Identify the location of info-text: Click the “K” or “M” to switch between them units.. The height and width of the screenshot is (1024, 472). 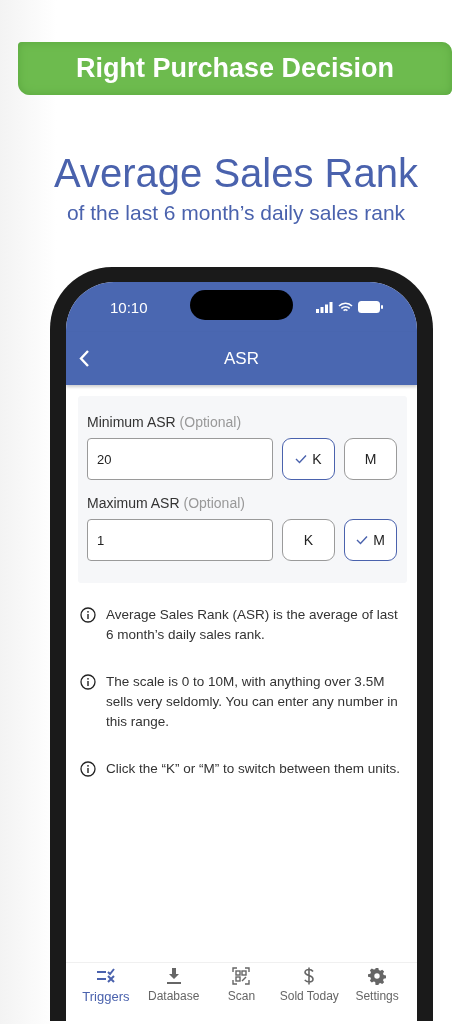
(253, 769).